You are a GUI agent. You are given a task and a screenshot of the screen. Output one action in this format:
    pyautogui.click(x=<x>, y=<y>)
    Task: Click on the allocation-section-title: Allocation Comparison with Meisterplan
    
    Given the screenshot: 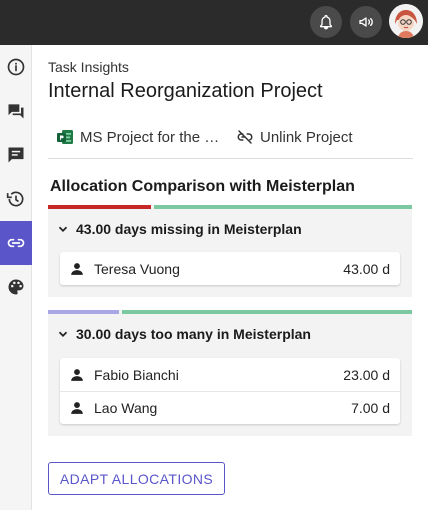 What is the action you would take?
    pyautogui.click(x=202, y=186)
    